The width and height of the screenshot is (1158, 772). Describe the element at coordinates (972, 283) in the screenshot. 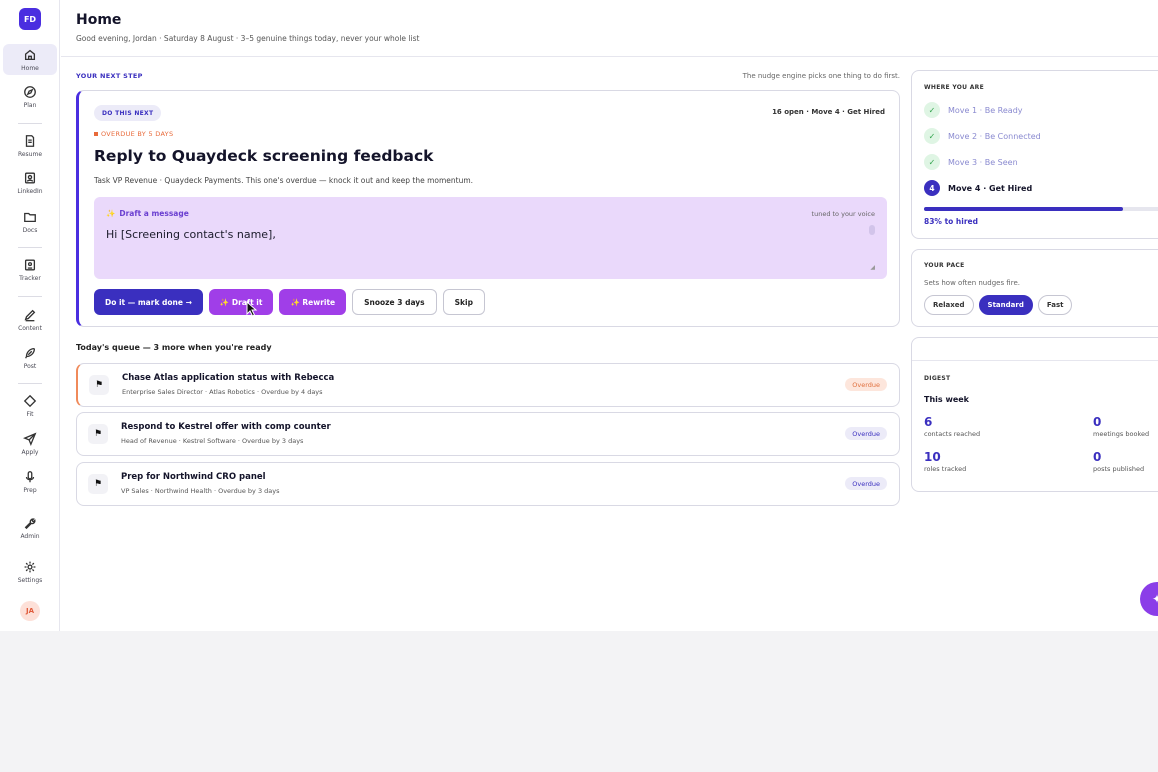

I see `pace-subtitle: Sets how often nudges fire.` at that location.